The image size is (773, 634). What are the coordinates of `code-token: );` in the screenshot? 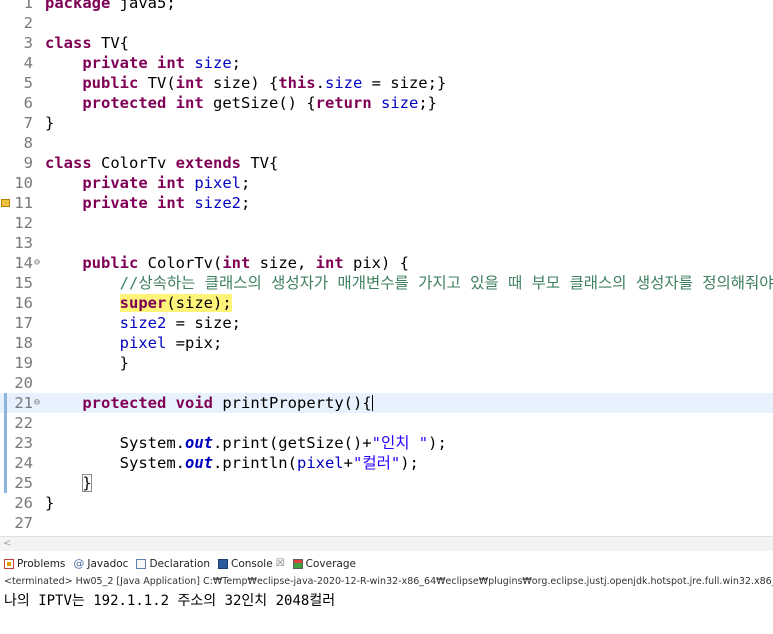 It's located at (437, 443).